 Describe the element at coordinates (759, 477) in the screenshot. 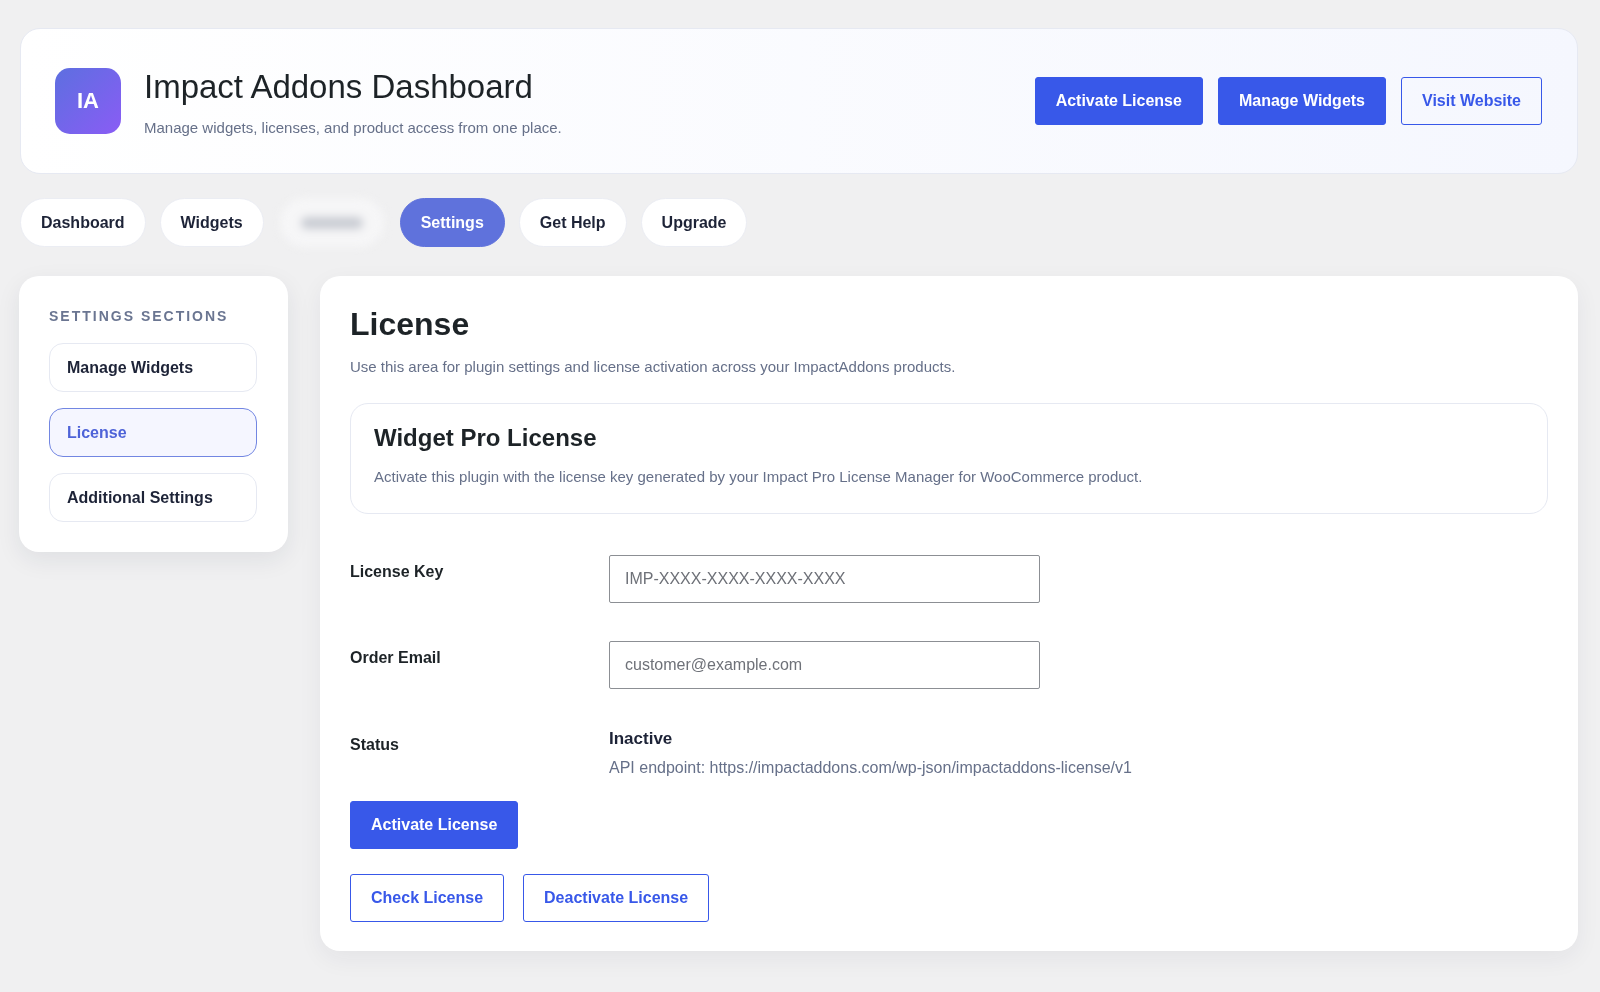

I see `license-card-description: Activate this plugin with the license key generated by your Impact Pro License Manager for WooCommerce product.` at that location.